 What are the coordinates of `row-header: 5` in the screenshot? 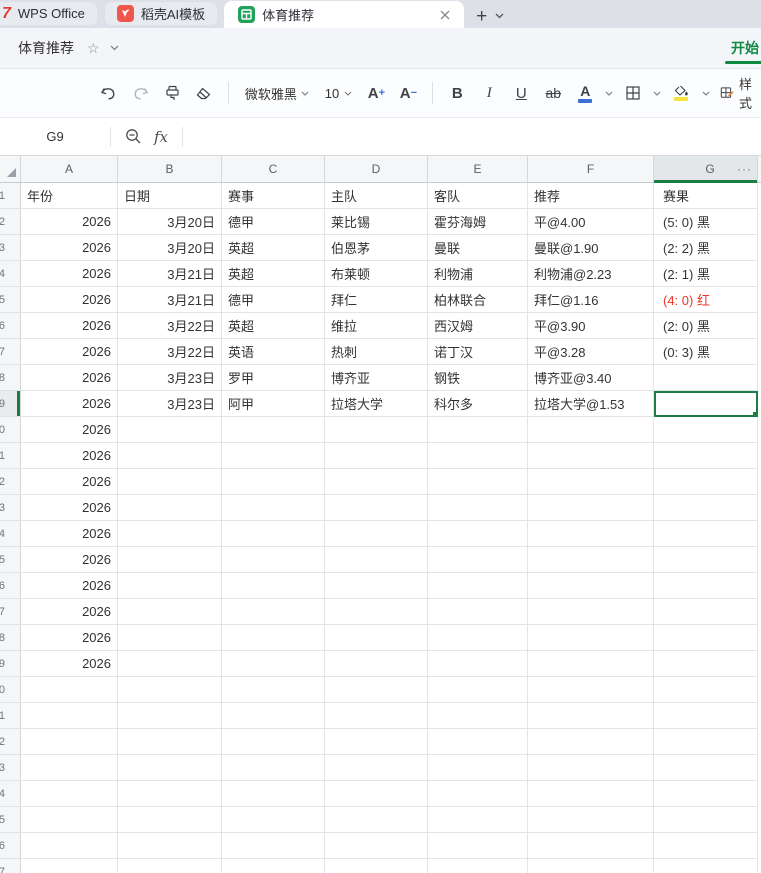 It's located at (10, 300).